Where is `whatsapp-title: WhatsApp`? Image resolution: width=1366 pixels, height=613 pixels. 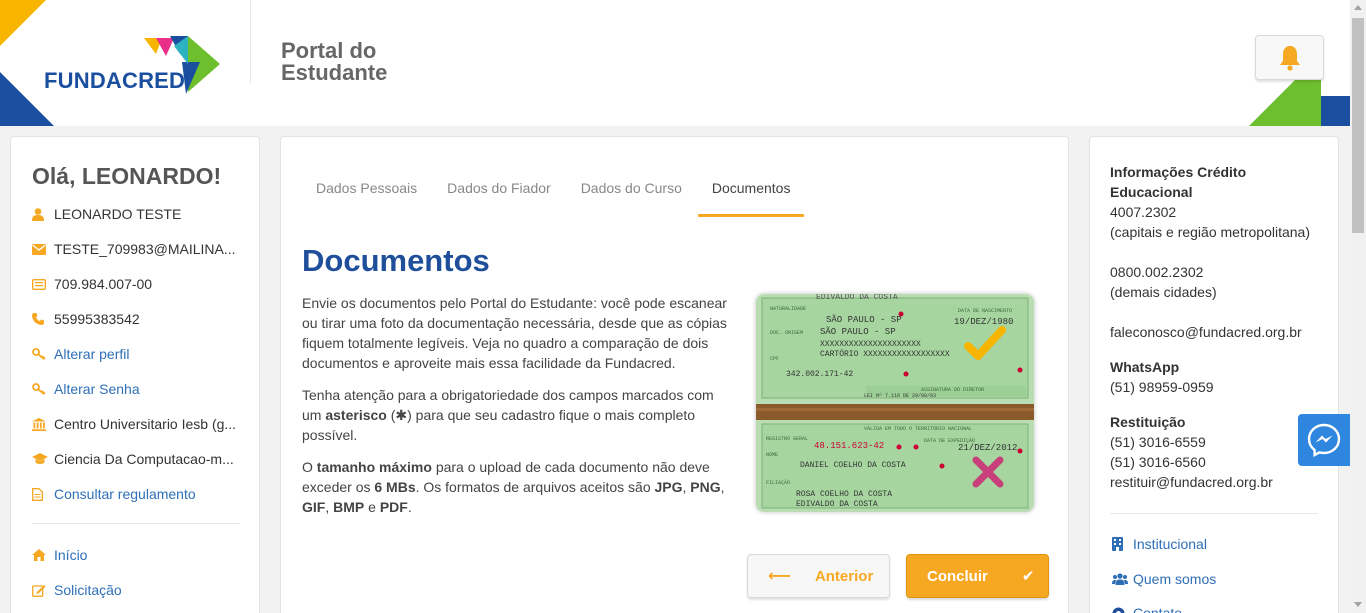 whatsapp-title: WhatsApp is located at coordinates (1145, 367).